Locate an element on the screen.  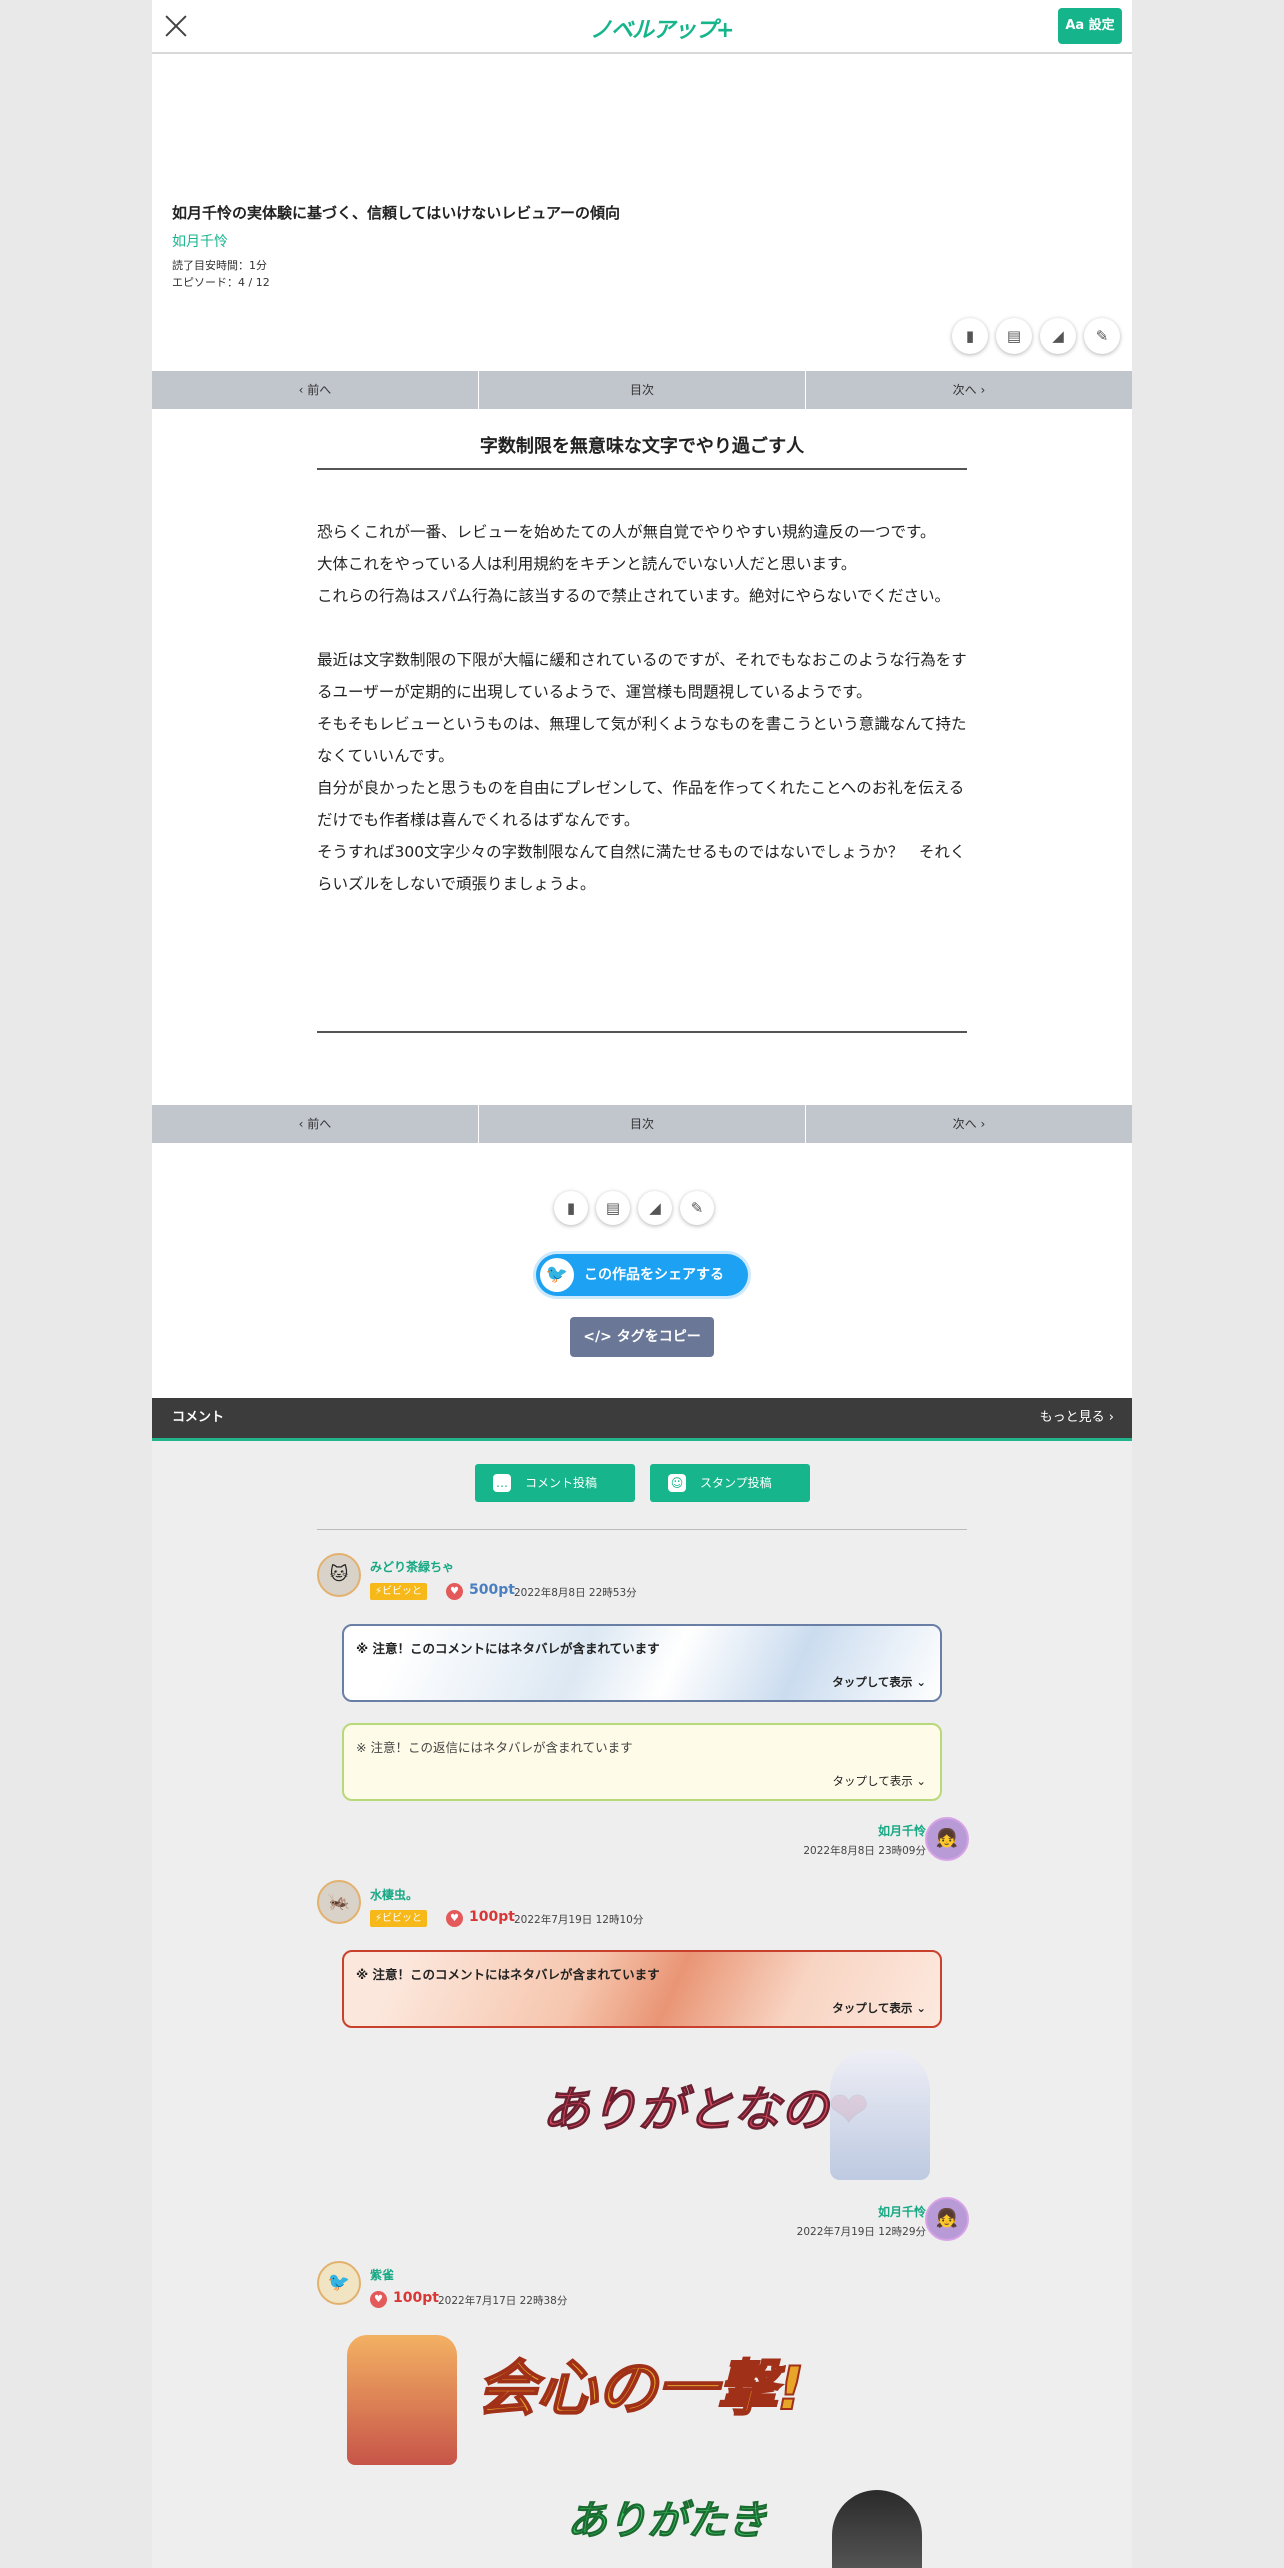
avatar: 🐦 is located at coordinates (339, 2283).